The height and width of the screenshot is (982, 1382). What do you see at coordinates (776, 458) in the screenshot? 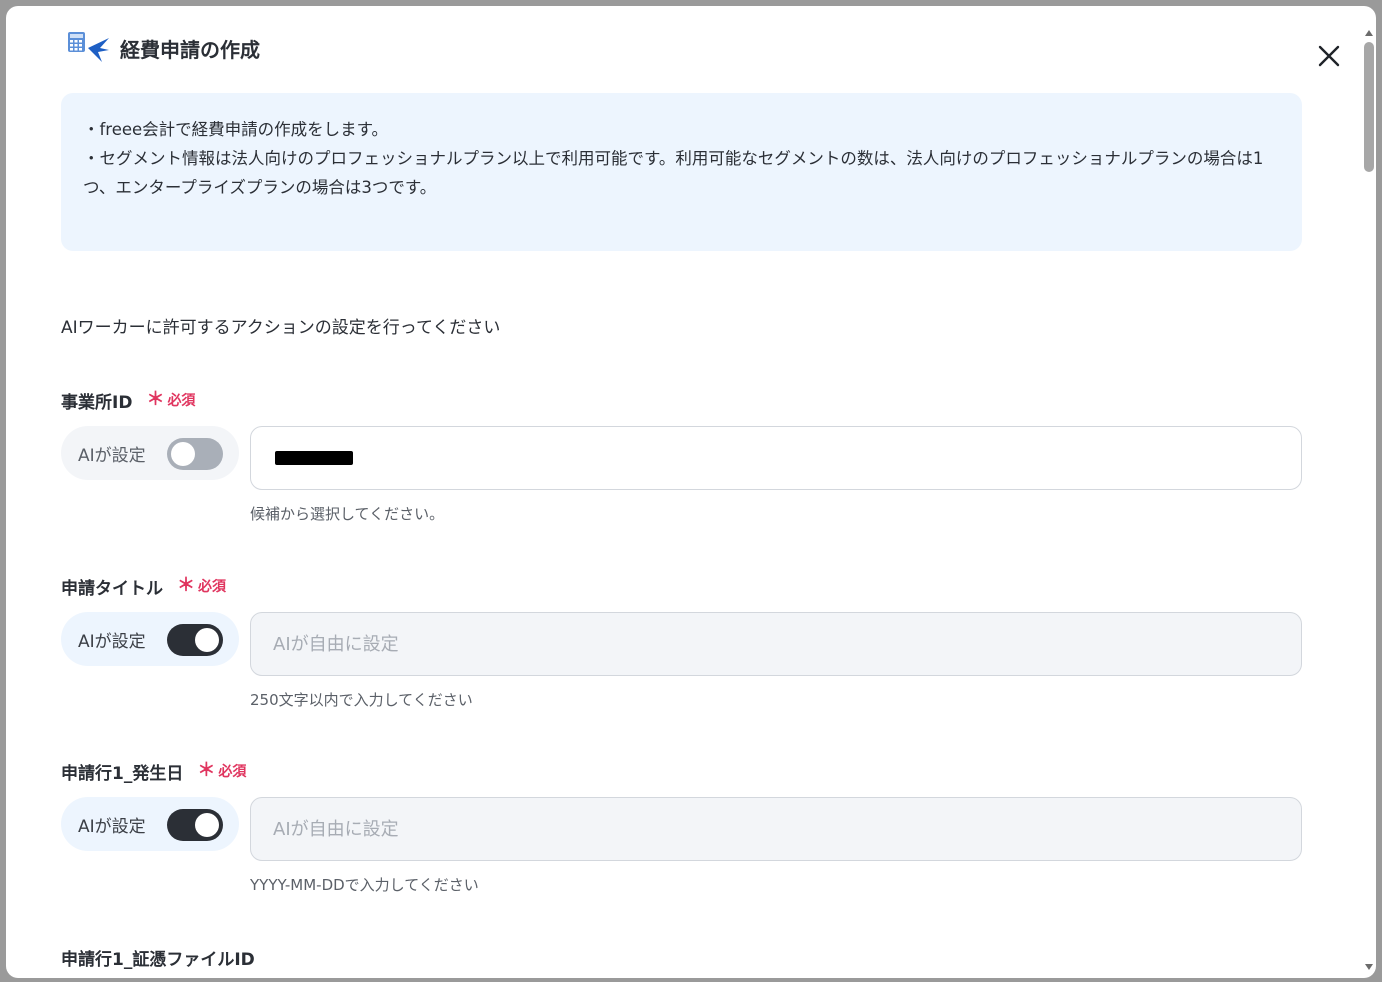
I see `office-id-input` at bounding box center [776, 458].